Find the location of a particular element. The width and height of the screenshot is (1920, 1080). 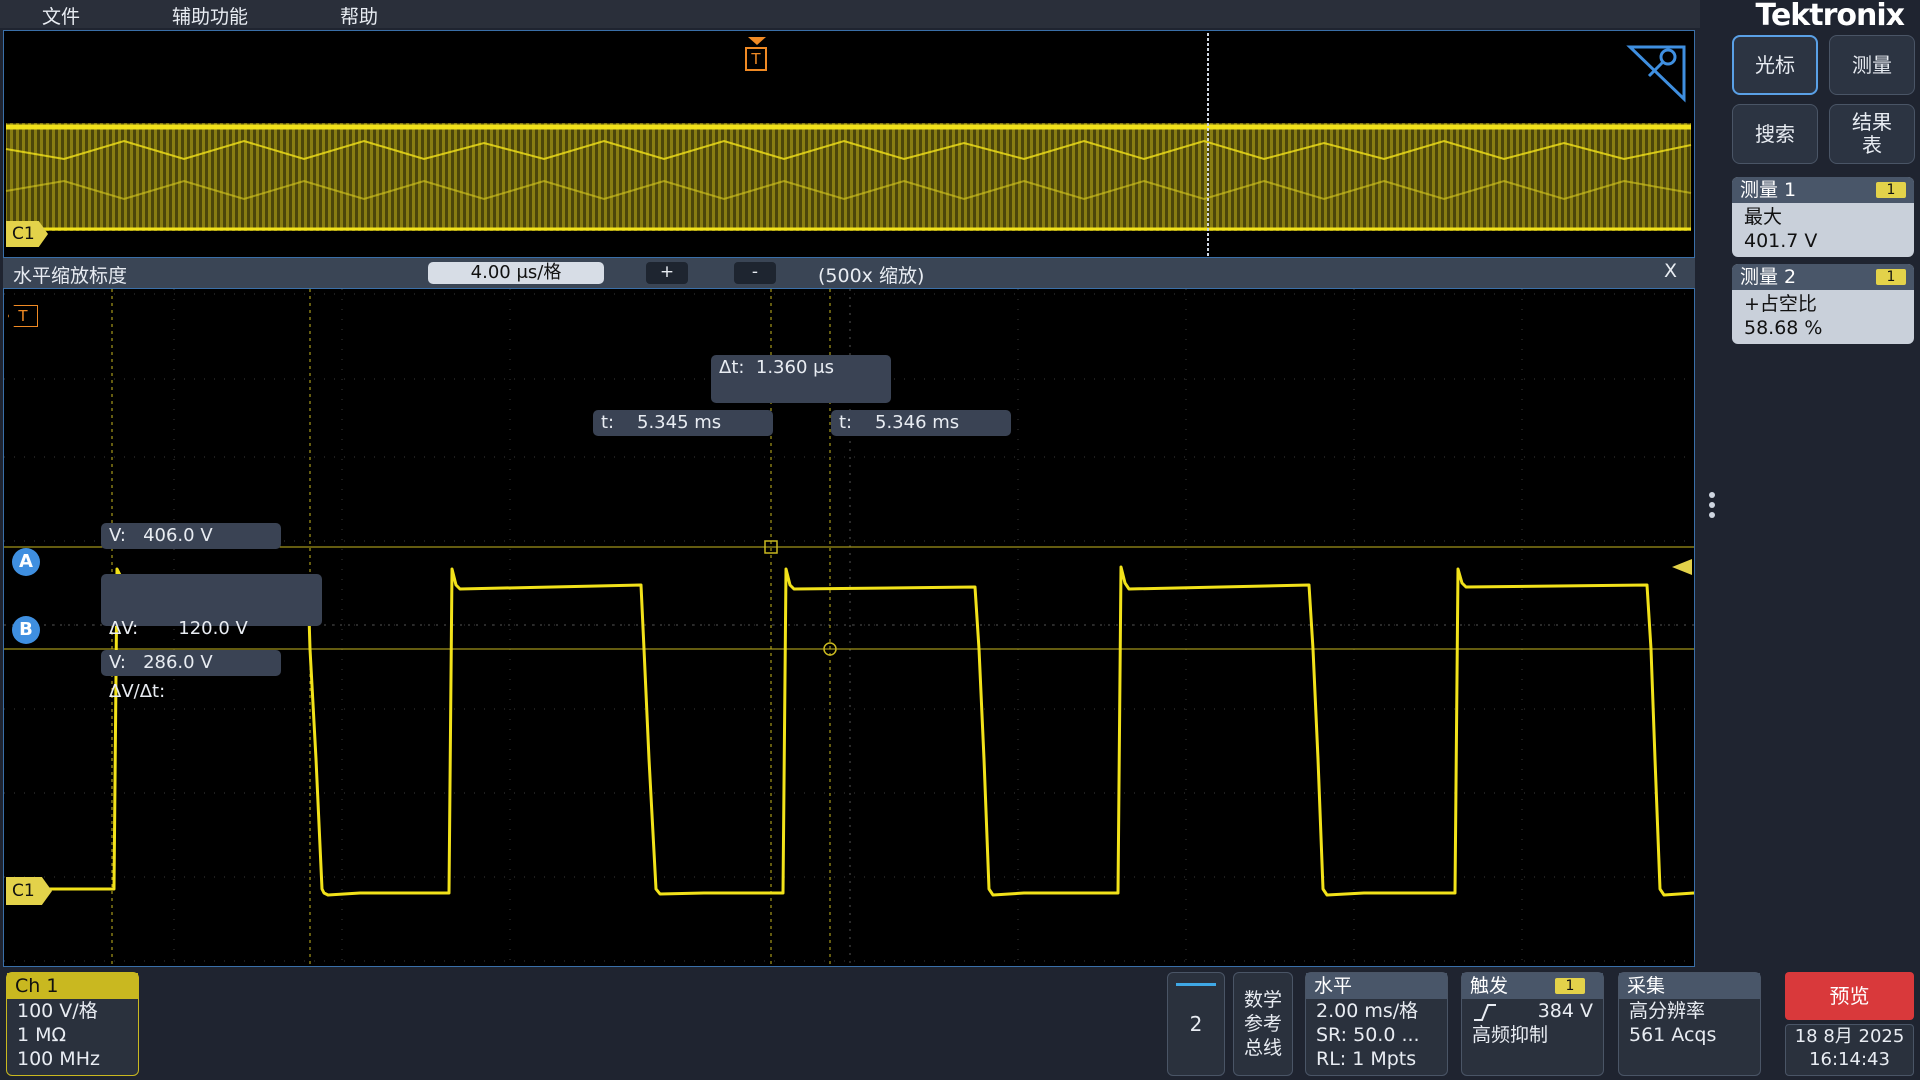

zoom-factor: (500x 缩放) is located at coordinates (871, 276).